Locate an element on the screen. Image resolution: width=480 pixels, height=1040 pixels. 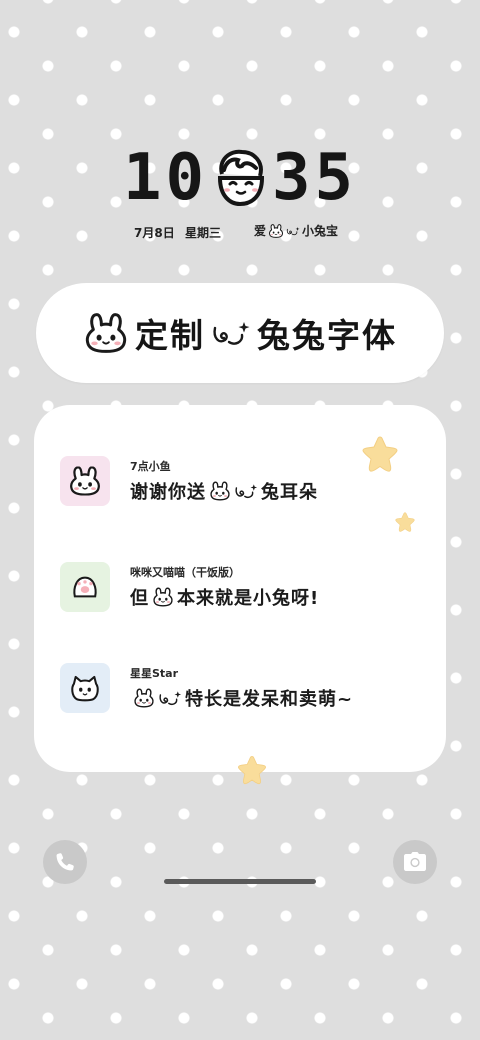
notification-item: 咪咪又喵喵（干饭版） 但 本来就是小兔呀! is located at coordinates (245, 588).